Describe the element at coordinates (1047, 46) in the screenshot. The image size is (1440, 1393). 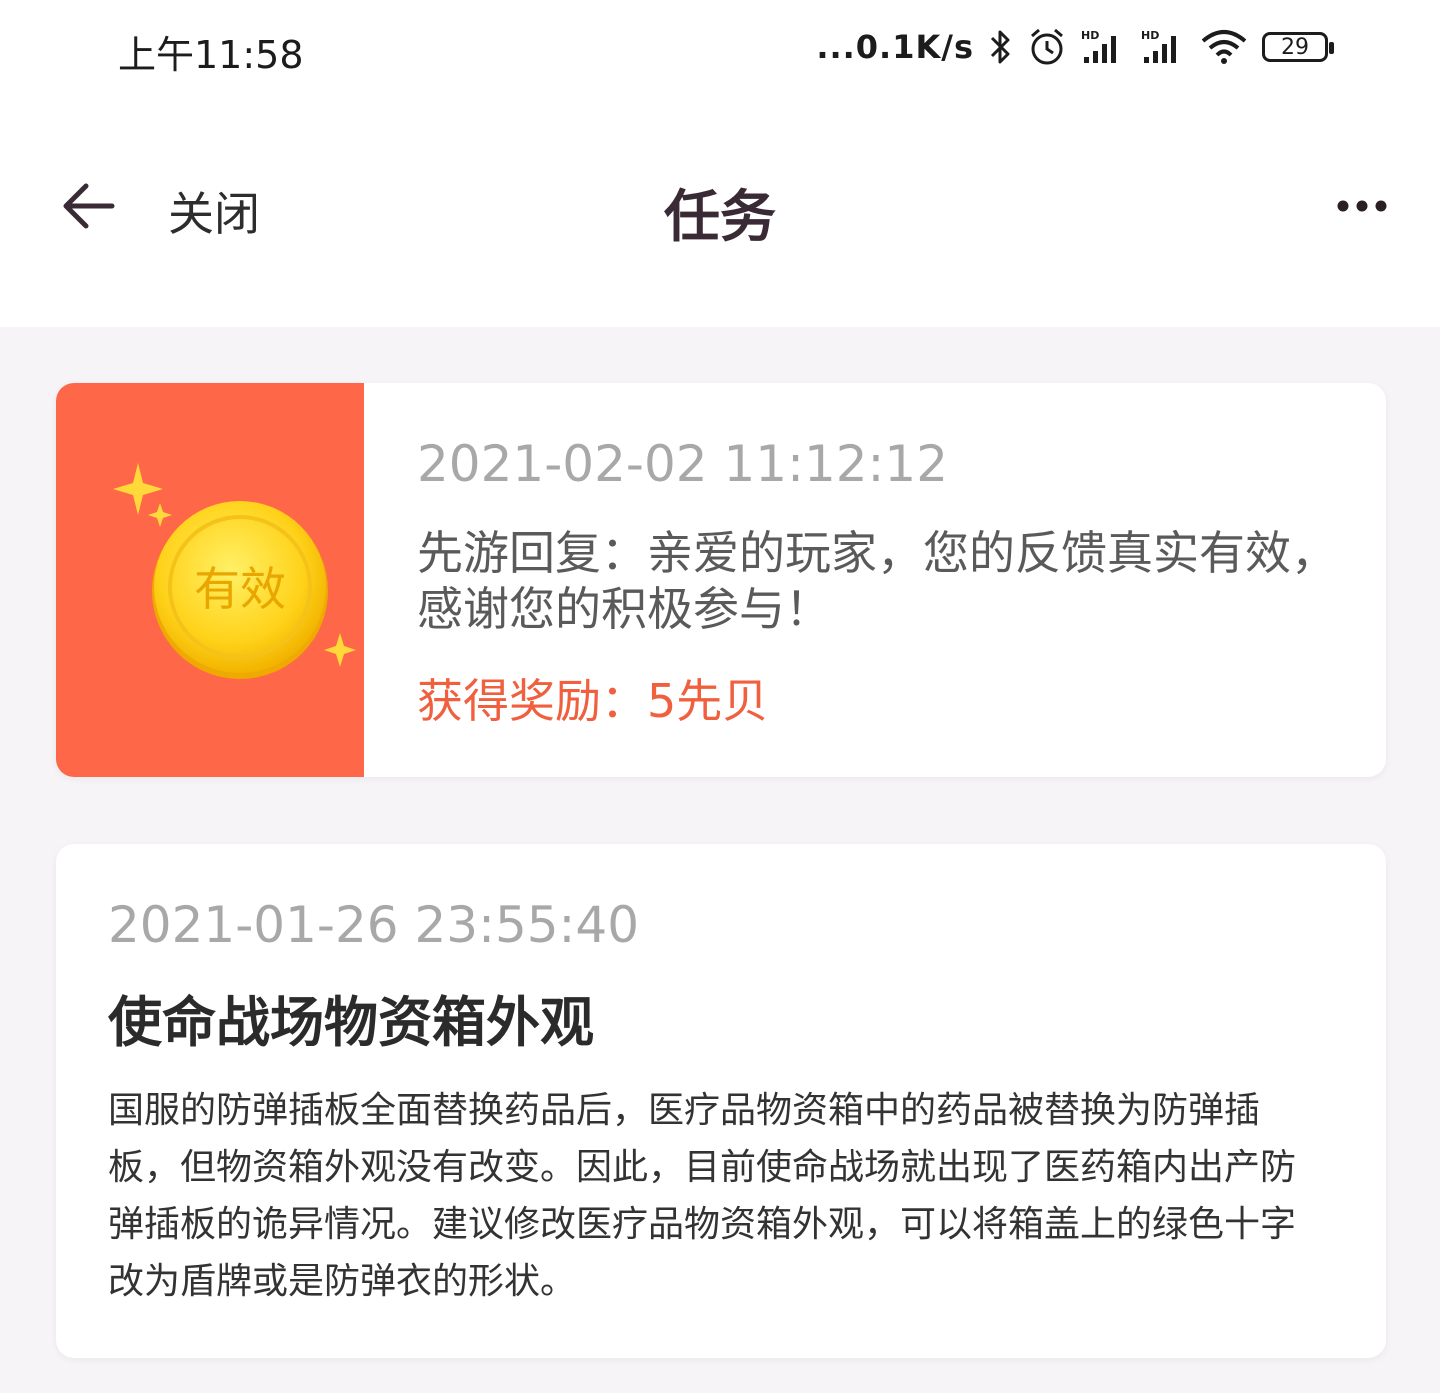
I see `alarm-icon` at that location.